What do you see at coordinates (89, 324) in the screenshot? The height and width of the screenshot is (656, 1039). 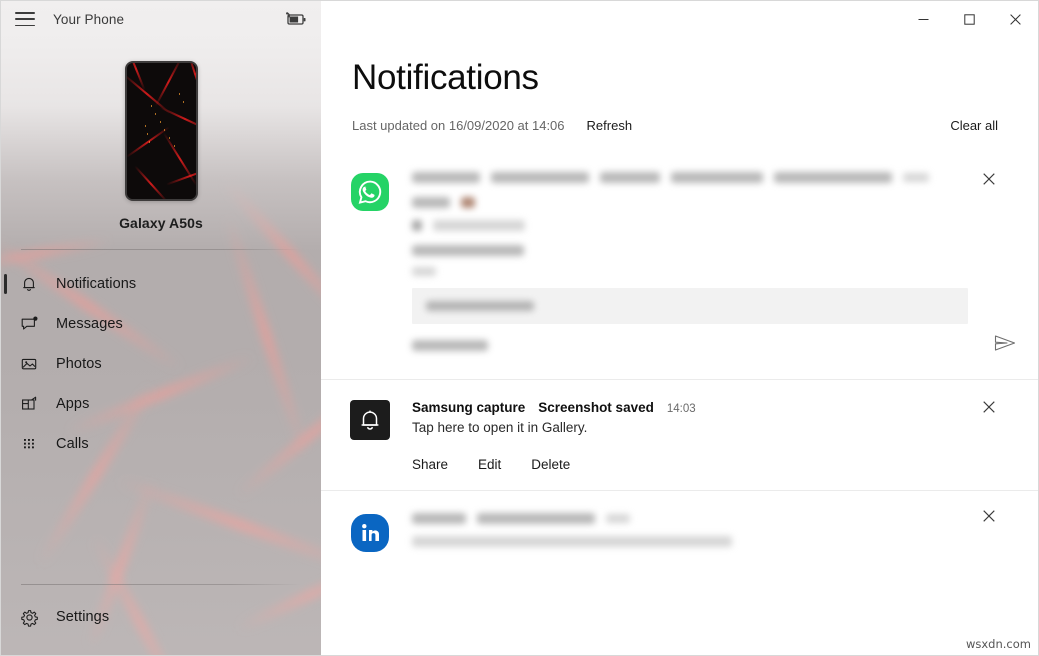 I see `sidebar-item-label: Messages` at bounding box center [89, 324].